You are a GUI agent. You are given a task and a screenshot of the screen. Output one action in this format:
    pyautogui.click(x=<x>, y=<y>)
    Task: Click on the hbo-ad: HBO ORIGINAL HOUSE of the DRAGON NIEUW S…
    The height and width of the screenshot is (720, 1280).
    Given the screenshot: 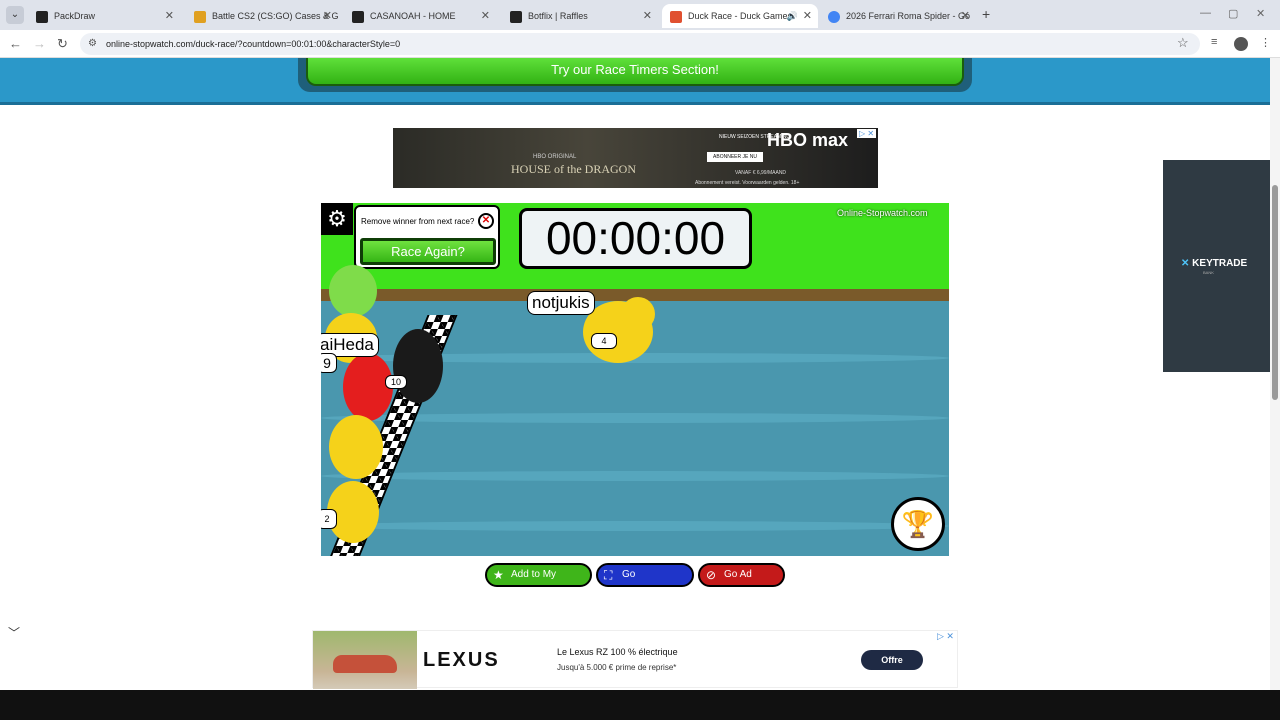 What is the action you would take?
    pyautogui.click(x=635, y=158)
    